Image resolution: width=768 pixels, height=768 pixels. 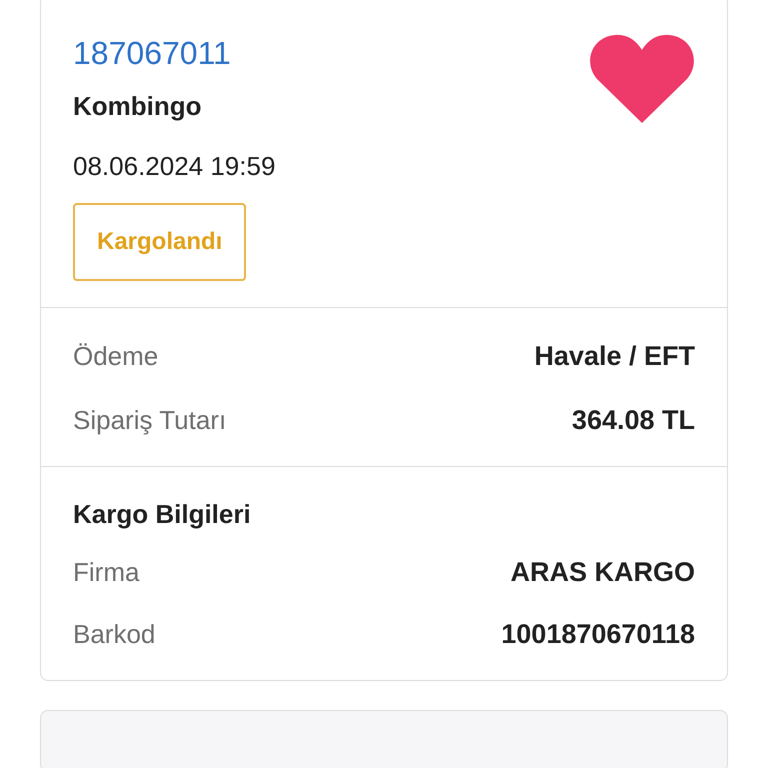 What do you see at coordinates (137, 106) in the screenshot?
I see `store-name: Kombingo` at bounding box center [137, 106].